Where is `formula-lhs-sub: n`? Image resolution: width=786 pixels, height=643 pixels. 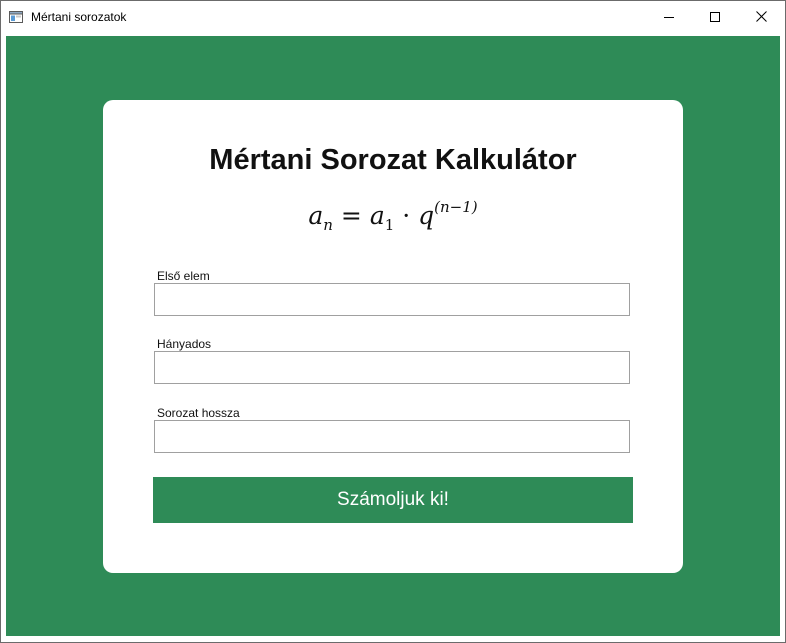
formula-lhs-sub: n is located at coordinates (328, 225).